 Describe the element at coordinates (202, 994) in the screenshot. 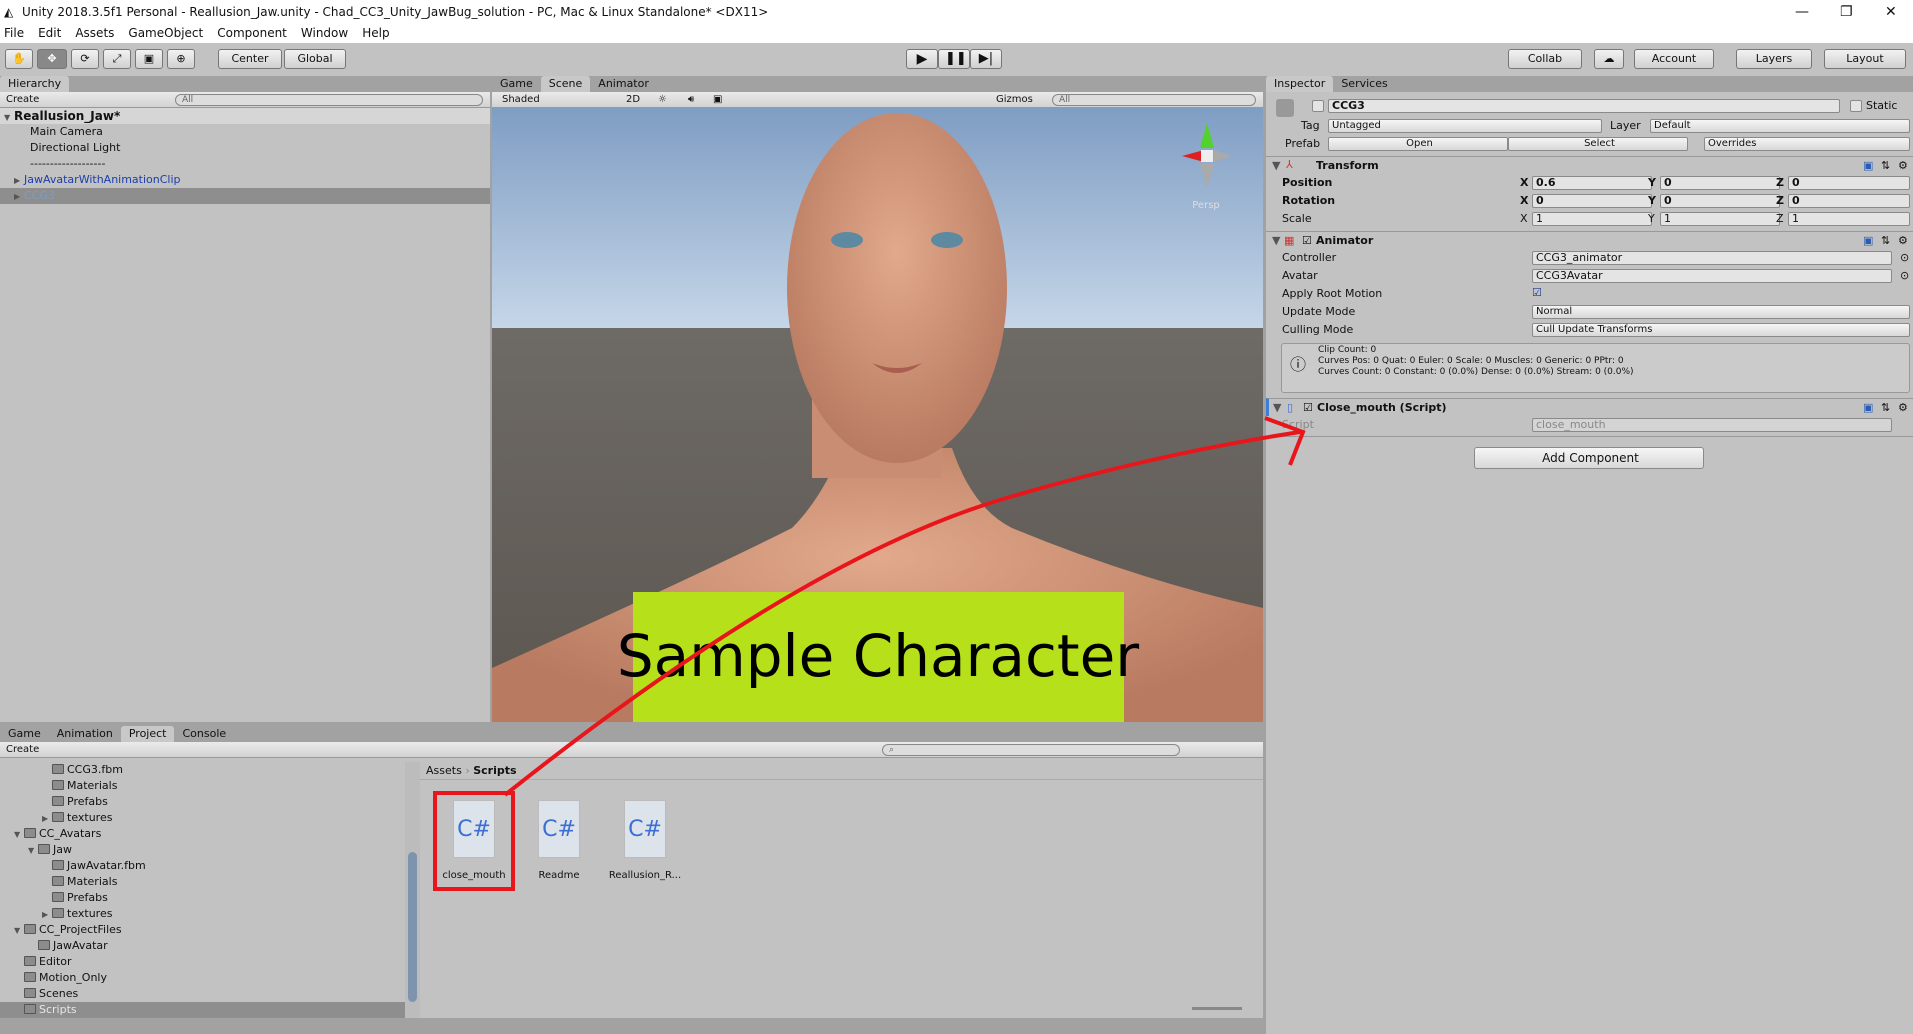

I see `project-tree-item: Scenes` at that location.